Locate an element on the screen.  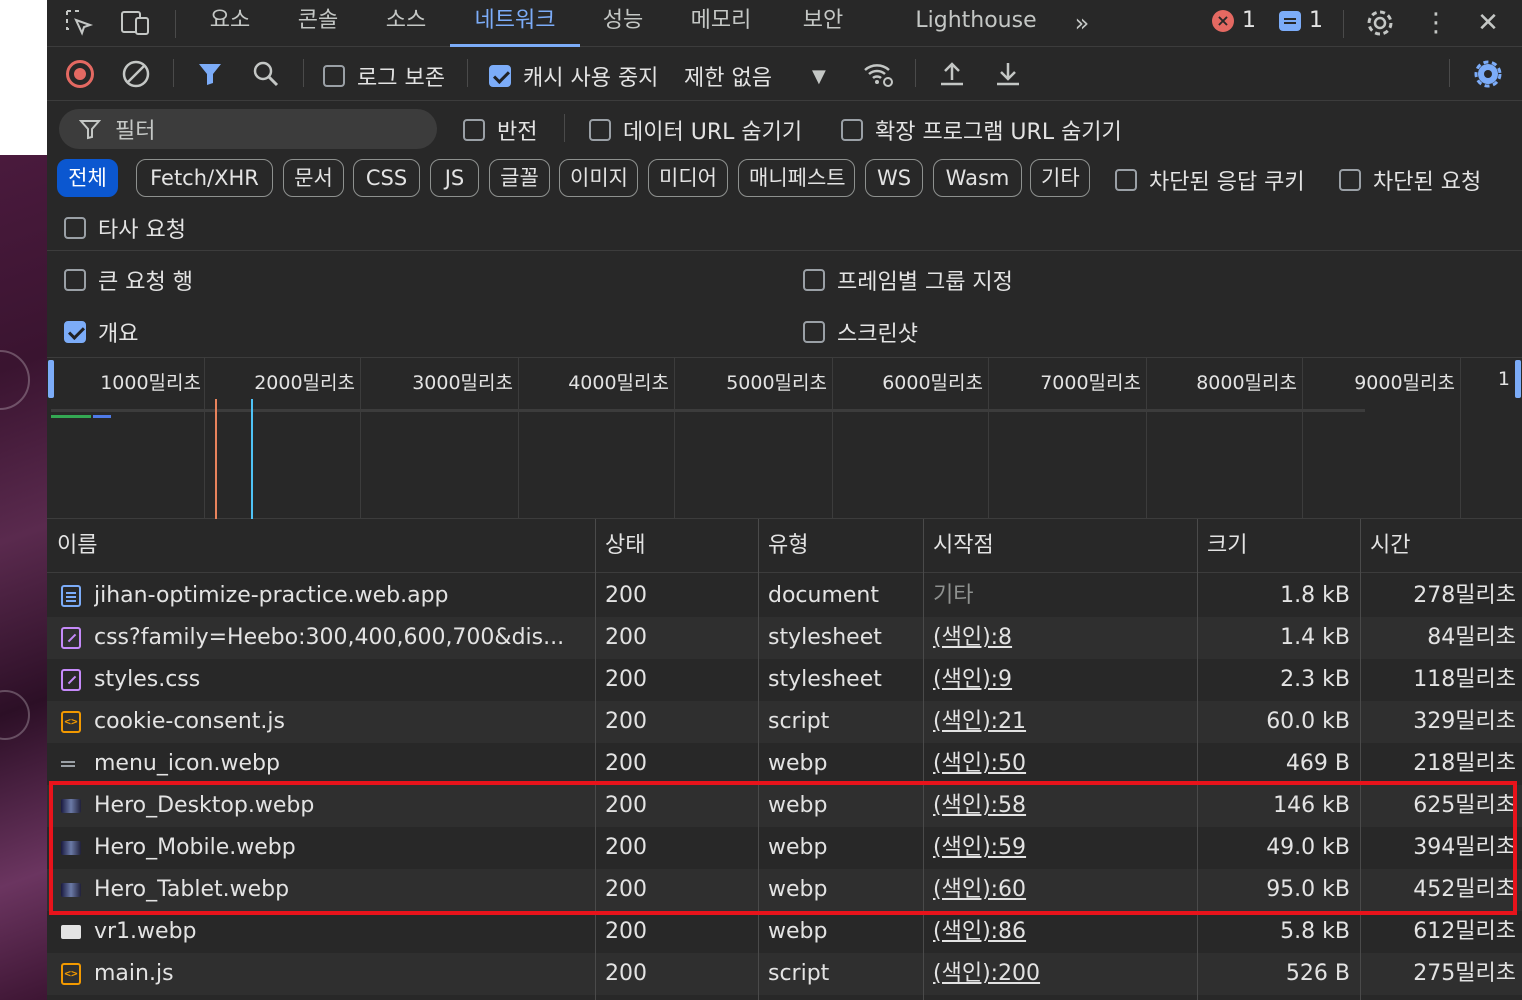
hide-data-urls-checkbox is located at coordinates (600, 130).